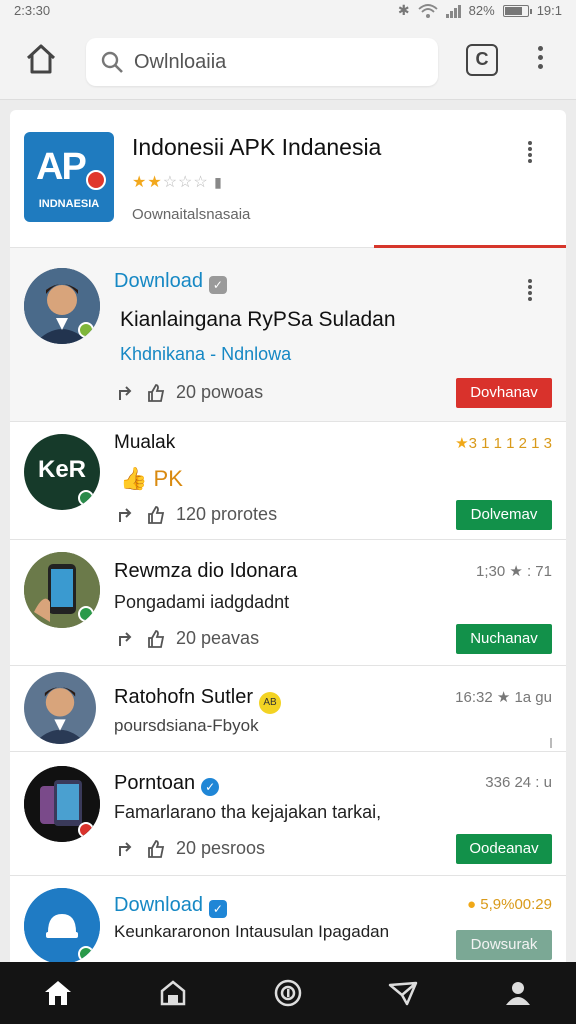  I want to click on item-stats: 20 pesroos, so click(190, 848).